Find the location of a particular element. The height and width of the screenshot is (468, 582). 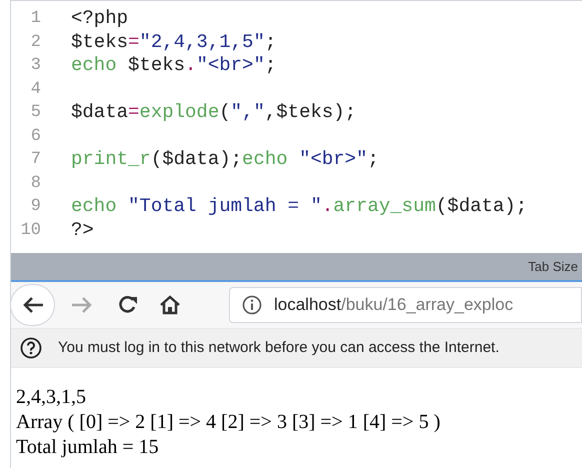

url-text: localhost/buku/16_array_exploc is located at coordinates (394, 305).